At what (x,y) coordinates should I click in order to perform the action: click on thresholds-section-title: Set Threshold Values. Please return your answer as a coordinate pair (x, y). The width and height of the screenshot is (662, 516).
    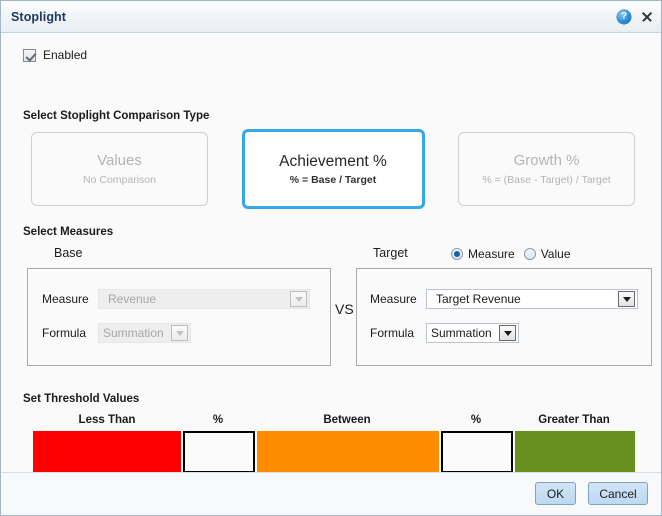
    Looking at the image, I should click on (81, 399).